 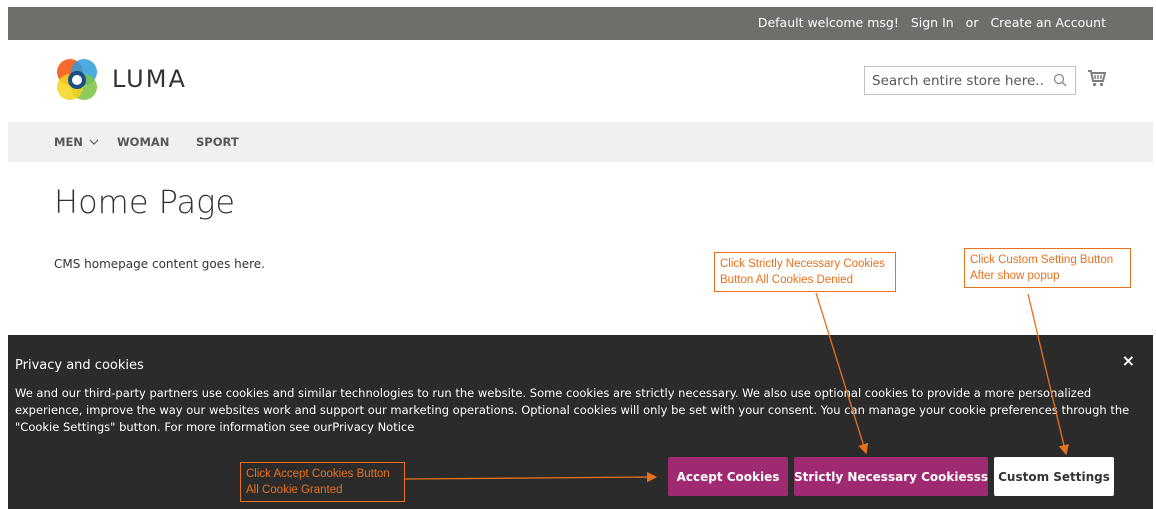 I want to click on page-title: Home Page, so click(x=145, y=202).